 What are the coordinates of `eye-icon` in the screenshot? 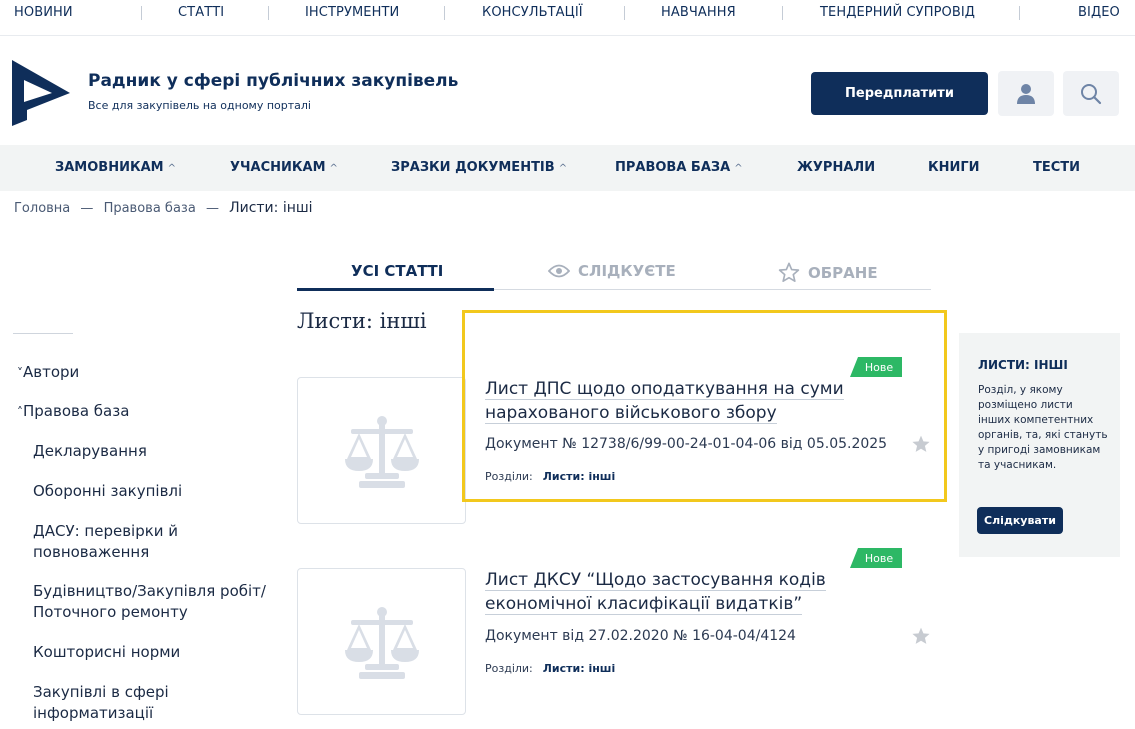 It's located at (559, 271).